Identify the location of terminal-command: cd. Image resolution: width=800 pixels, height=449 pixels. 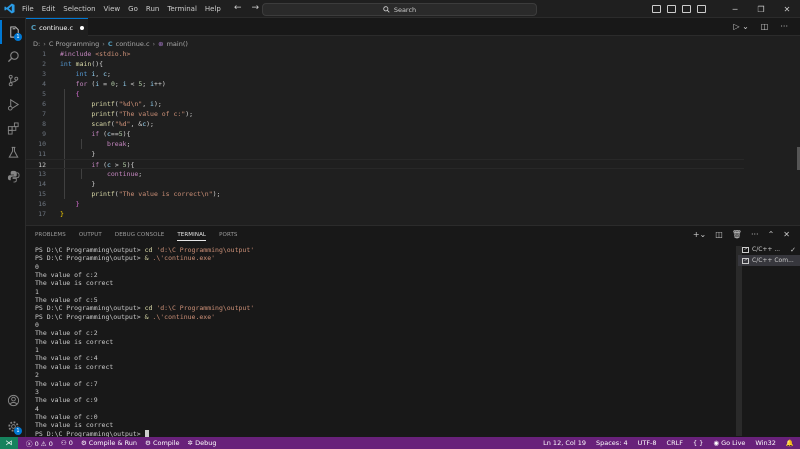
(148, 250).